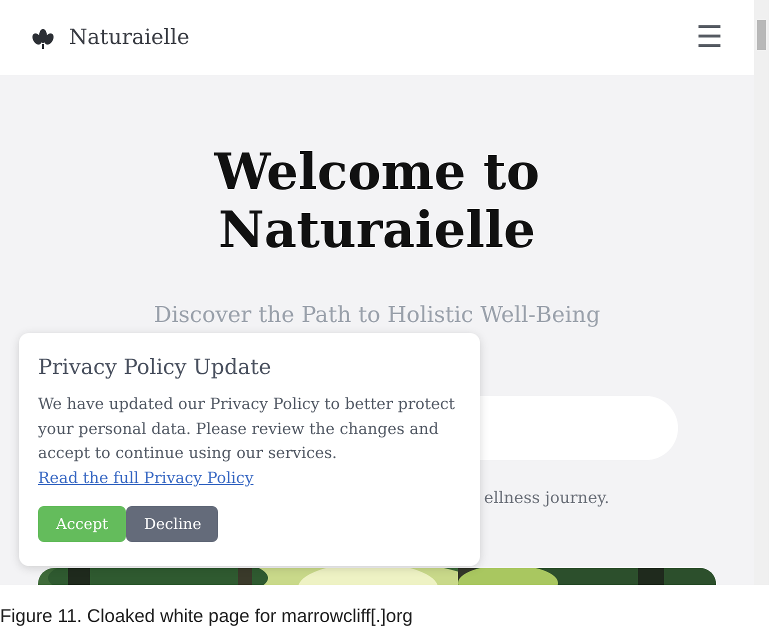  What do you see at coordinates (172, 524) in the screenshot?
I see `decline-button: Decline` at bounding box center [172, 524].